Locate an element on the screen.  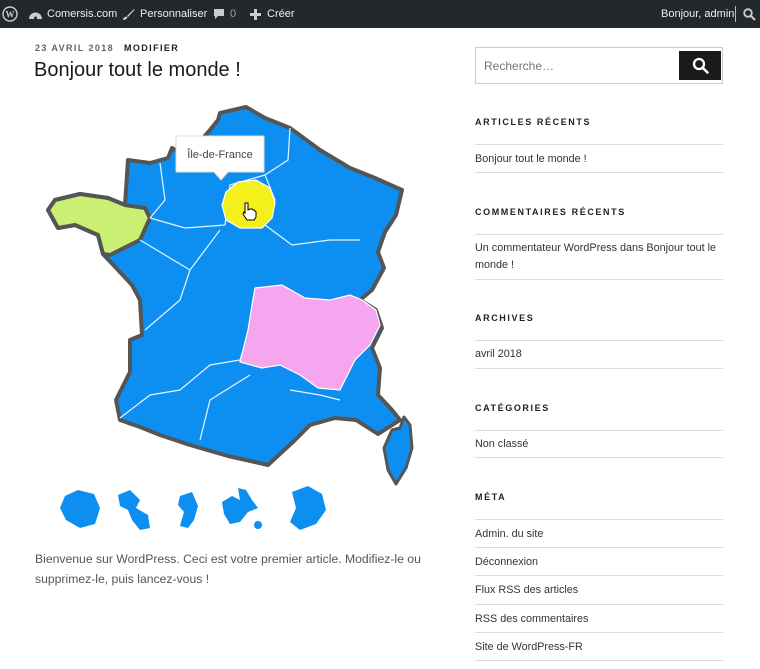
my-account-link: Bonjour, admin is located at coordinates (697, 14).